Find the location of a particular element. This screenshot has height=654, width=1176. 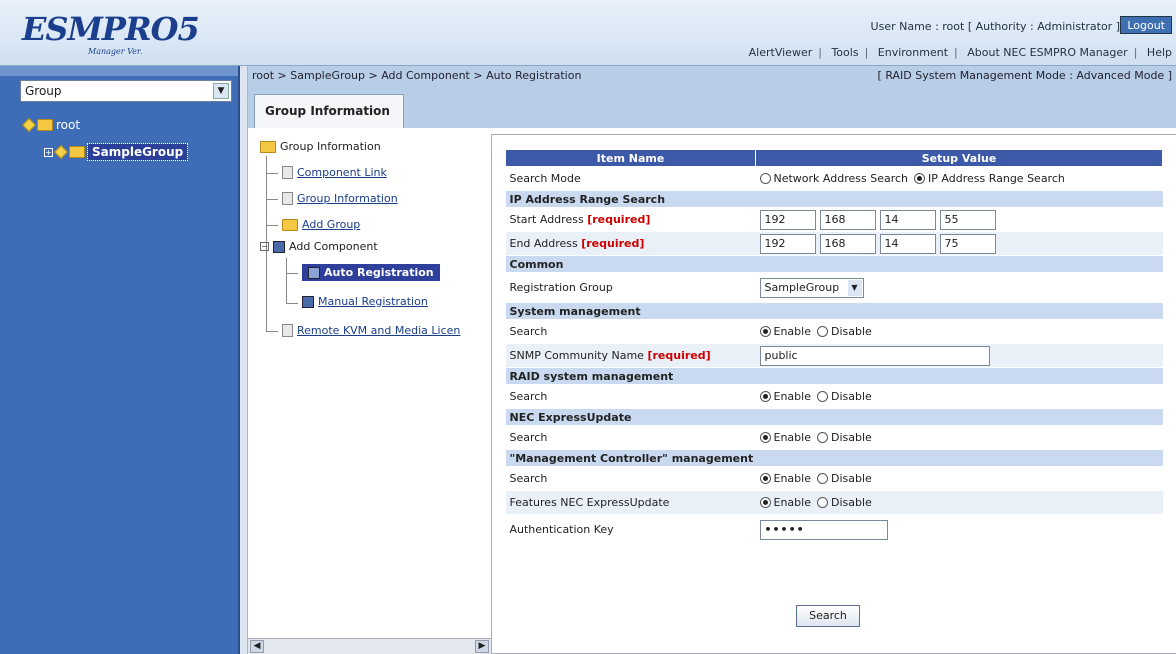

tree-root: root is located at coordinates (50, 125).